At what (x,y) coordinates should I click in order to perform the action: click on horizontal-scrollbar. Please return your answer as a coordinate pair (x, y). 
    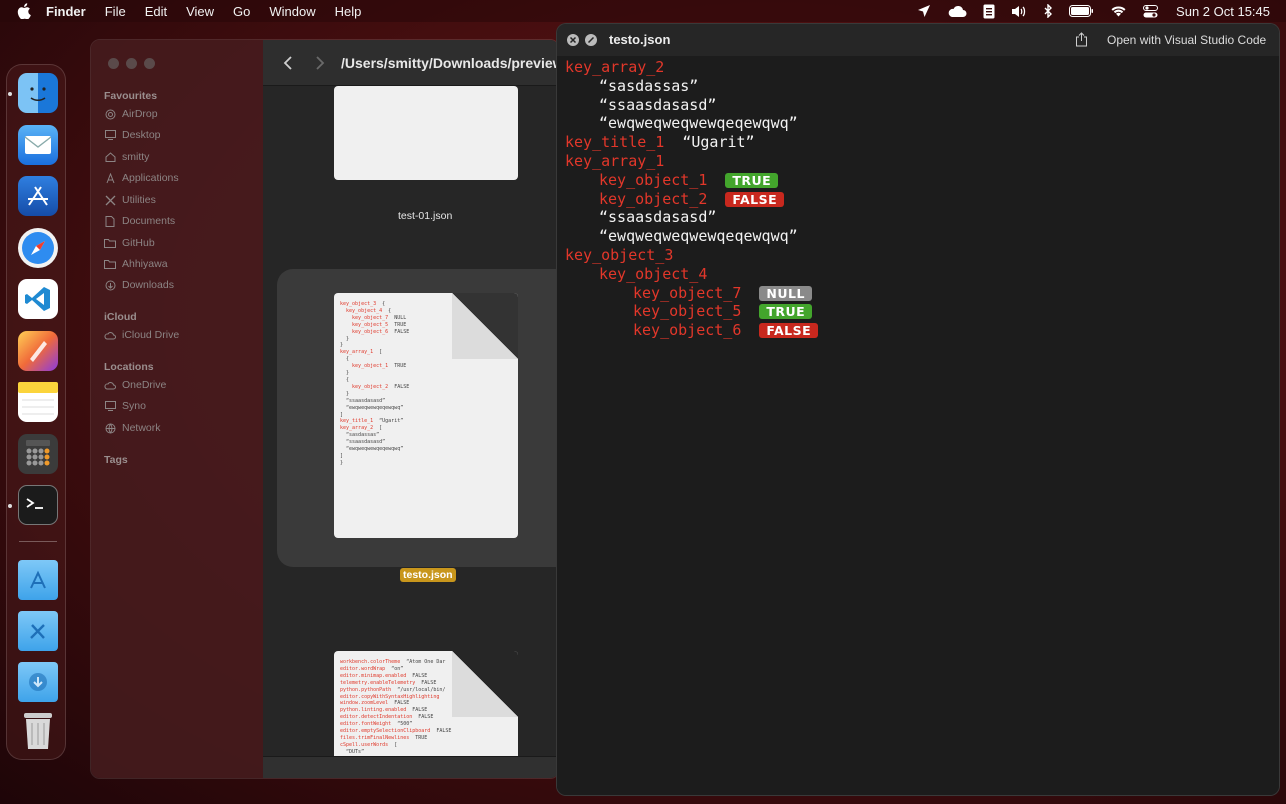
    Looking at the image, I should click on (411, 767).